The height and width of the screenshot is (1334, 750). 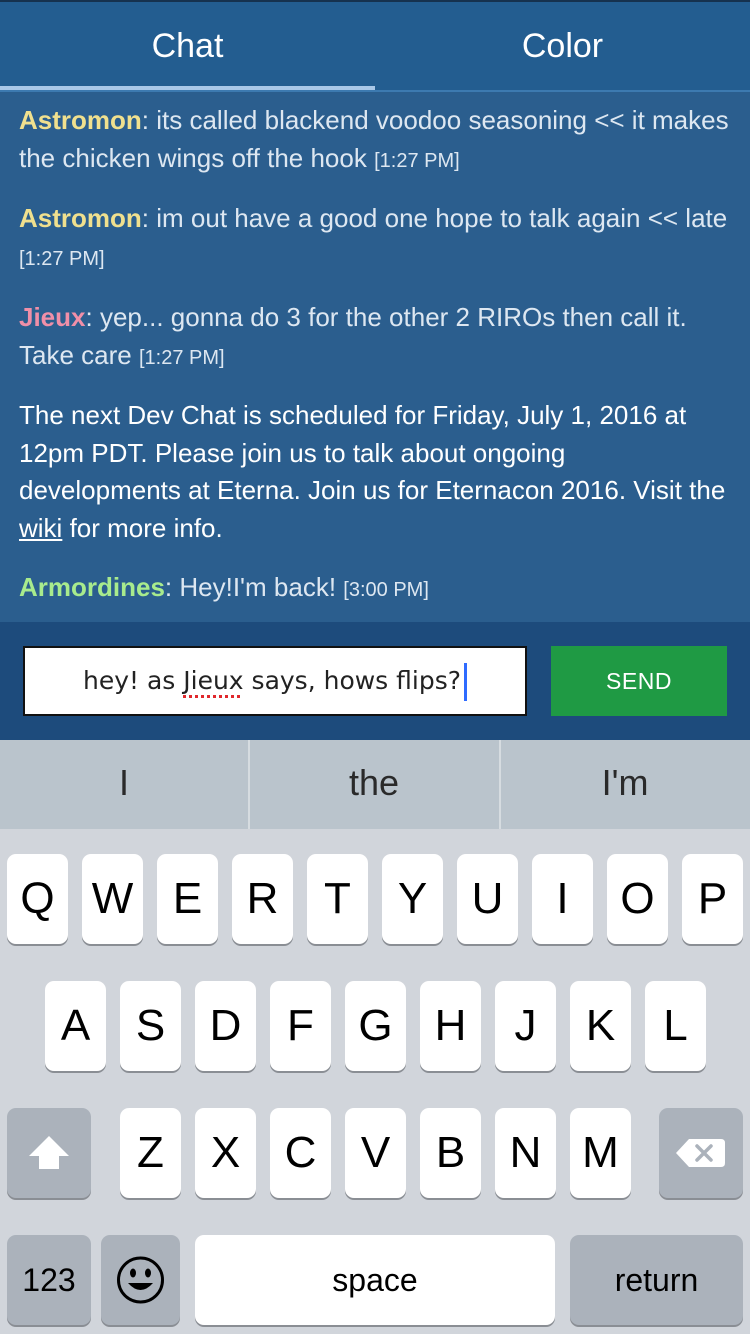 I want to click on message-username: Jieux, so click(x=52, y=317).